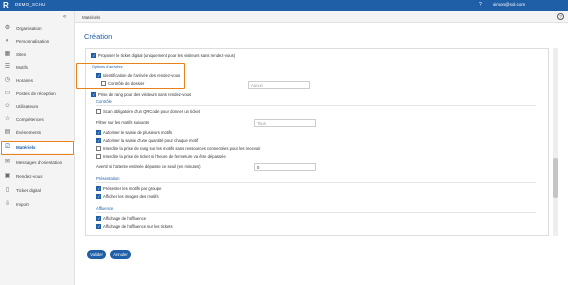 The width and height of the screenshot is (568, 285). Describe the element at coordinates (285, 123) in the screenshot. I see `filter-select: Tous` at that location.